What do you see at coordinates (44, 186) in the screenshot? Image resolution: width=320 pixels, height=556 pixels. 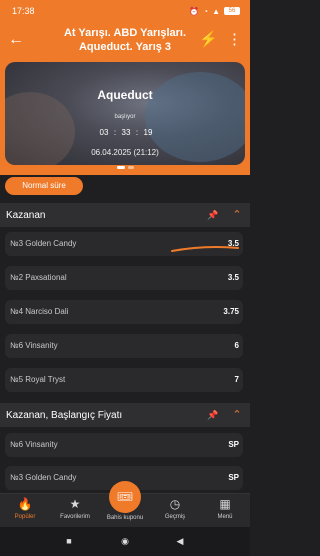 I see `filter-chip-normal-time: Normal süre` at bounding box center [44, 186].